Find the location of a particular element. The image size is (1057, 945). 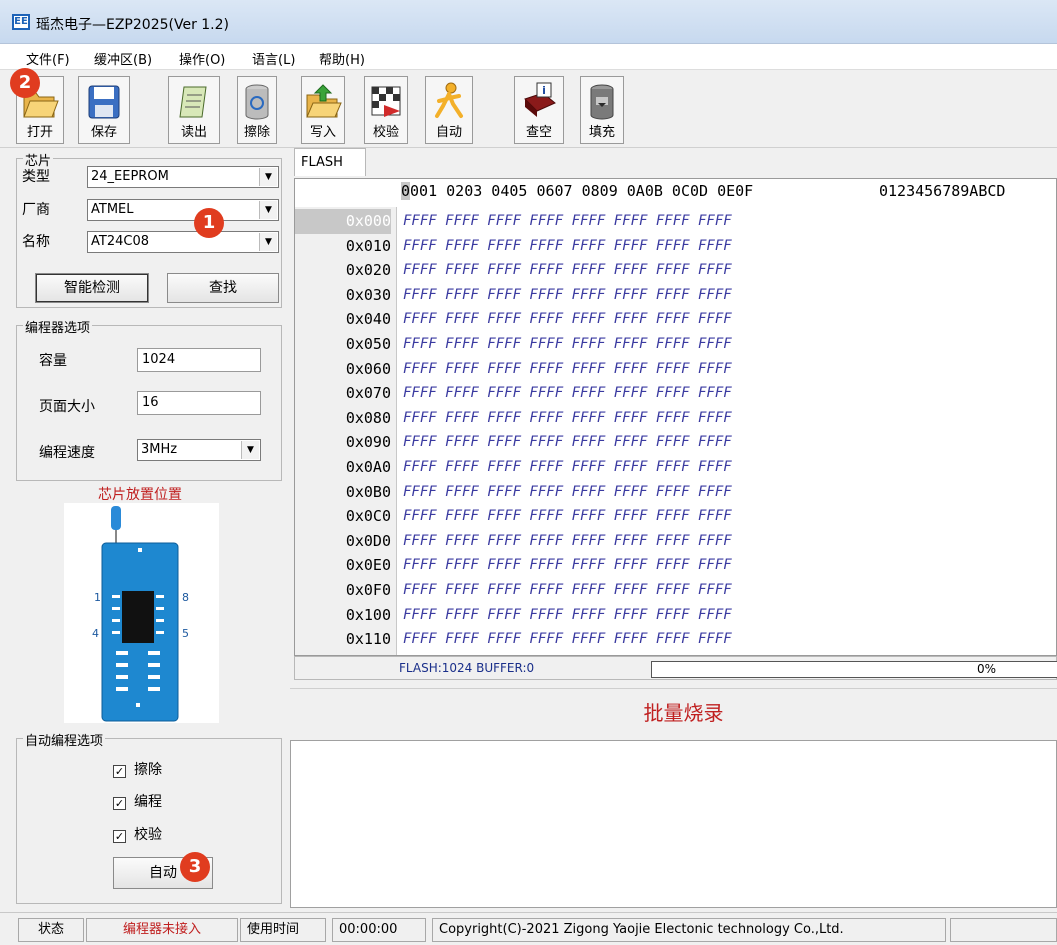

search-button: 查找 is located at coordinates (223, 288).